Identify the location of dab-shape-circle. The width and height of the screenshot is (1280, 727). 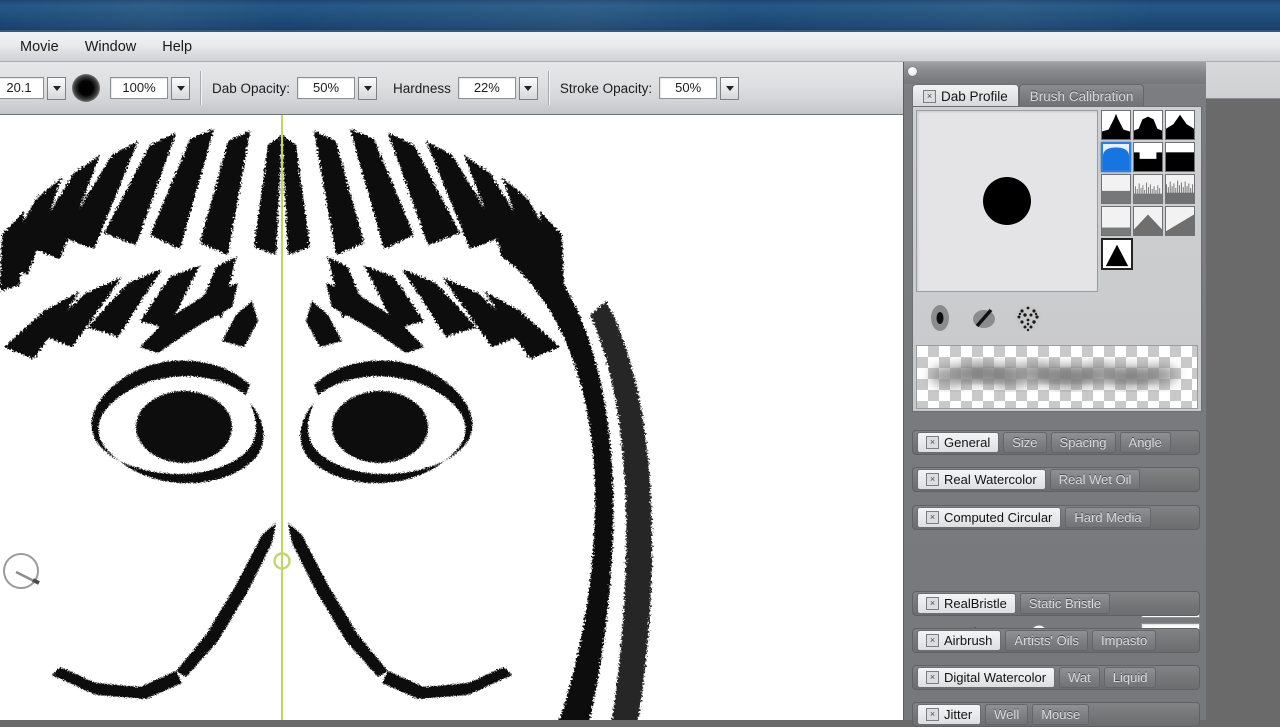
(1007, 201).